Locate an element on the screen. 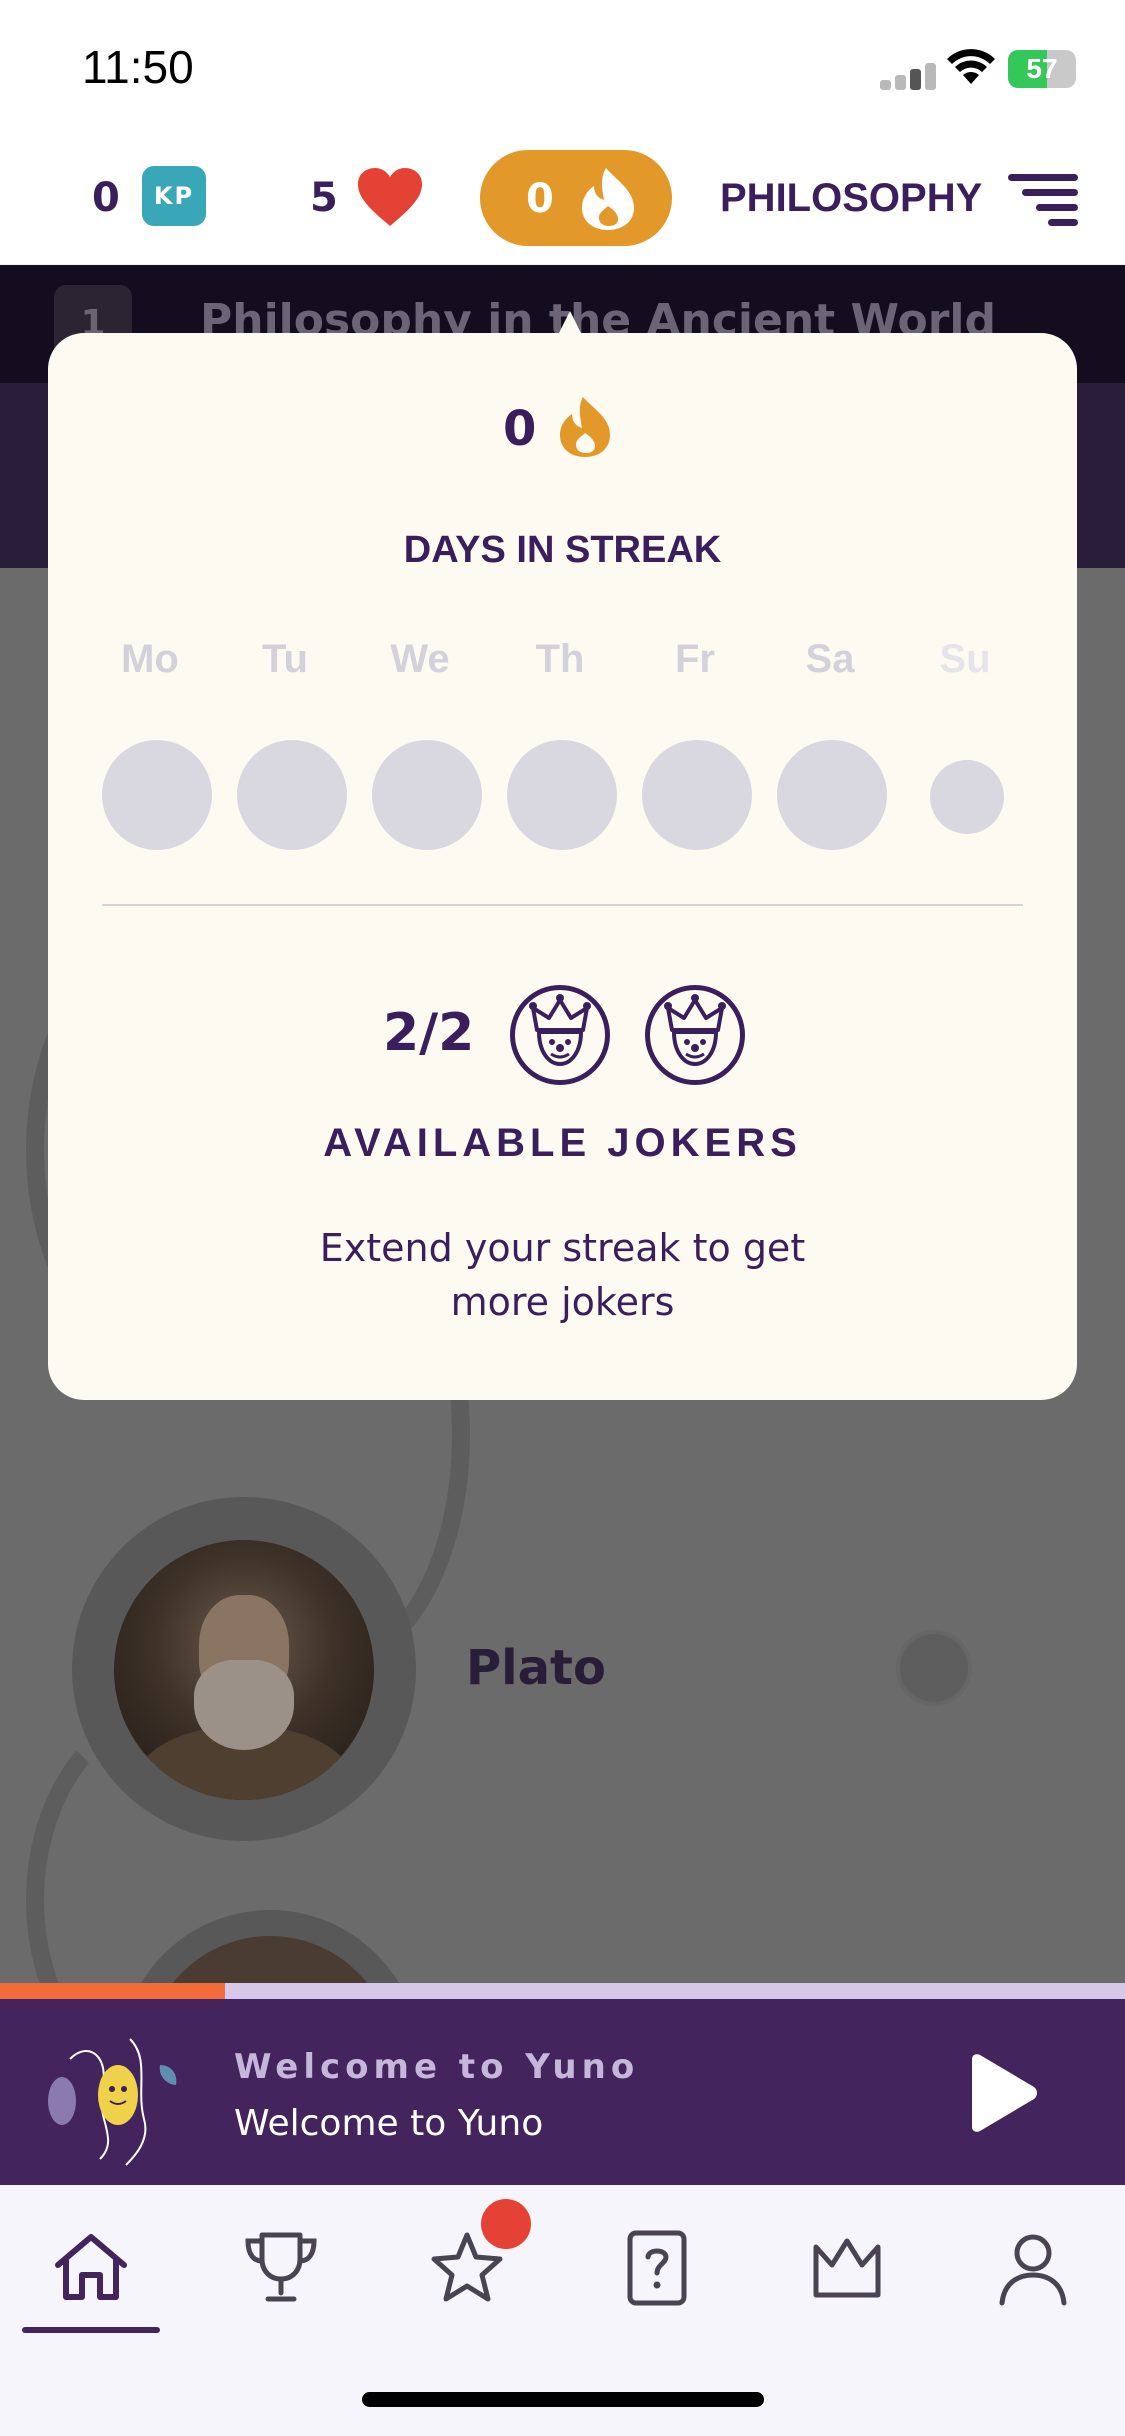 The image size is (1125, 2436). tab-home is located at coordinates (91, 2268).